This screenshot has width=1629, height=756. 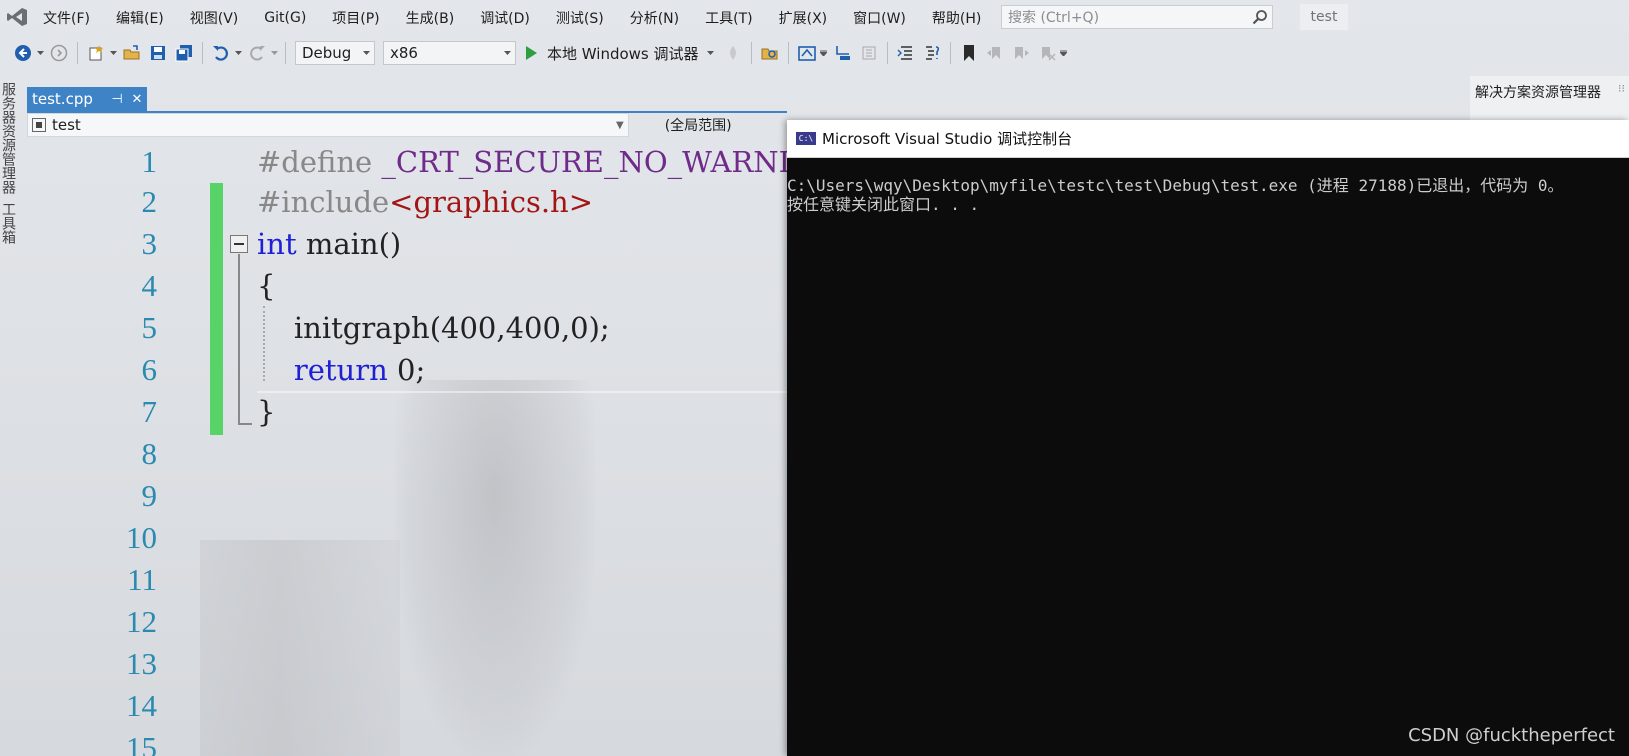 What do you see at coordinates (1260, 17) in the screenshot?
I see `search-icon` at bounding box center [1260, 17].